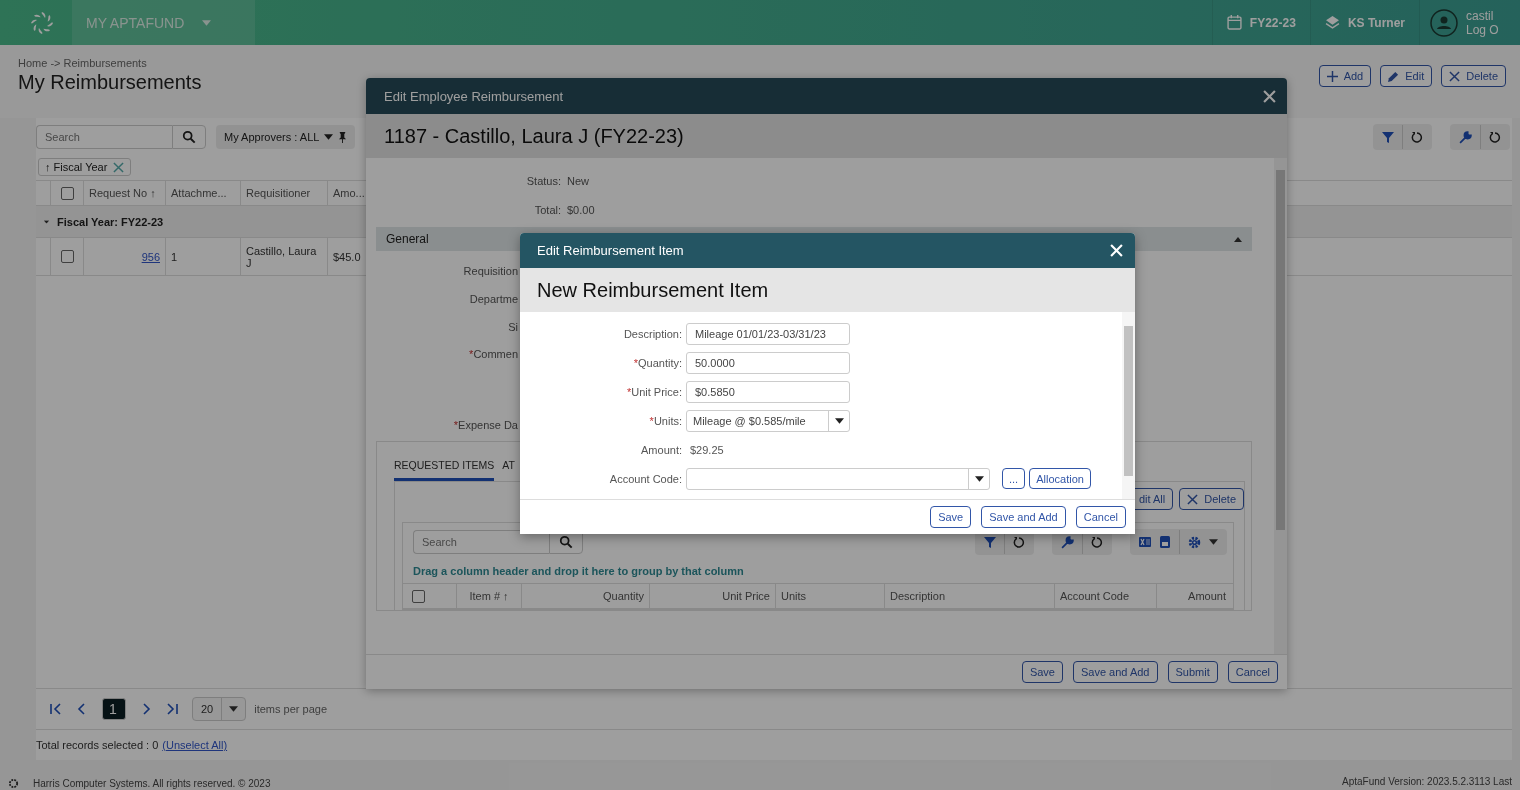 This screenshot has width=1520, height=790. Describe the element at coordinates (82, 709) in the screenshot. I see `previous-page-icon` at that location.